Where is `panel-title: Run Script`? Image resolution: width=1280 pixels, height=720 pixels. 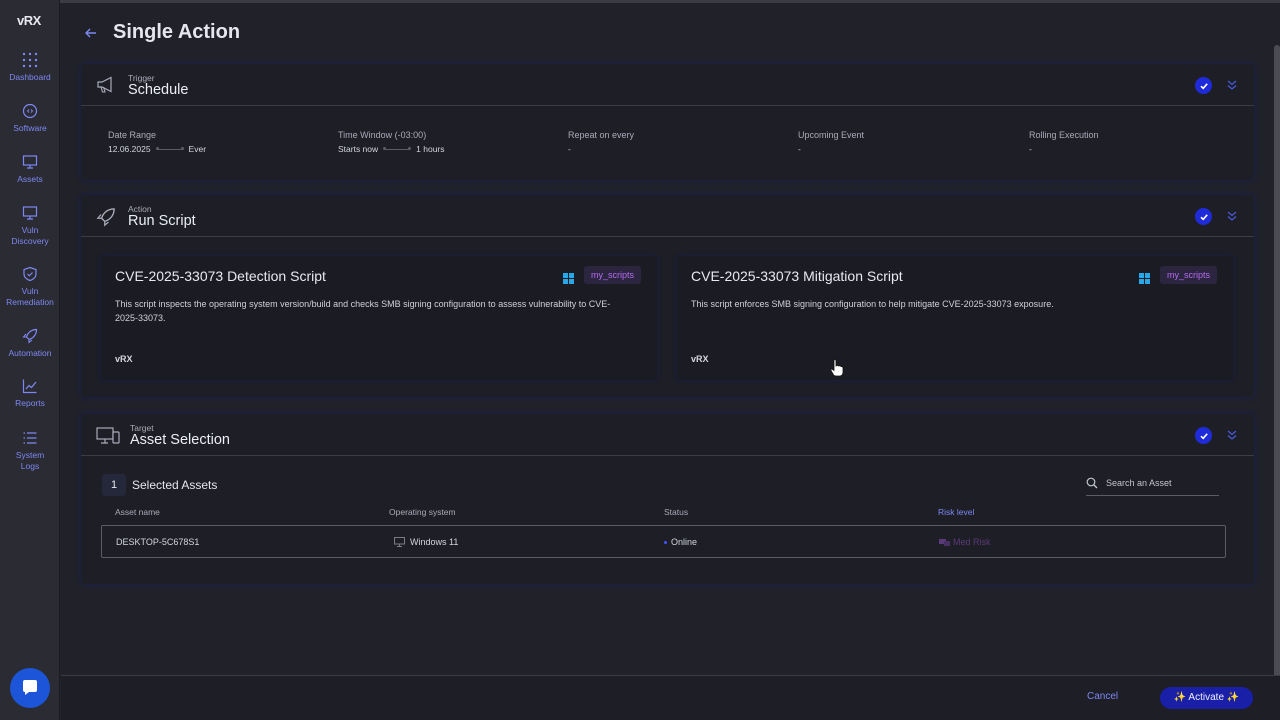 panel-title: Run Script is located at coordinates (162, 221).